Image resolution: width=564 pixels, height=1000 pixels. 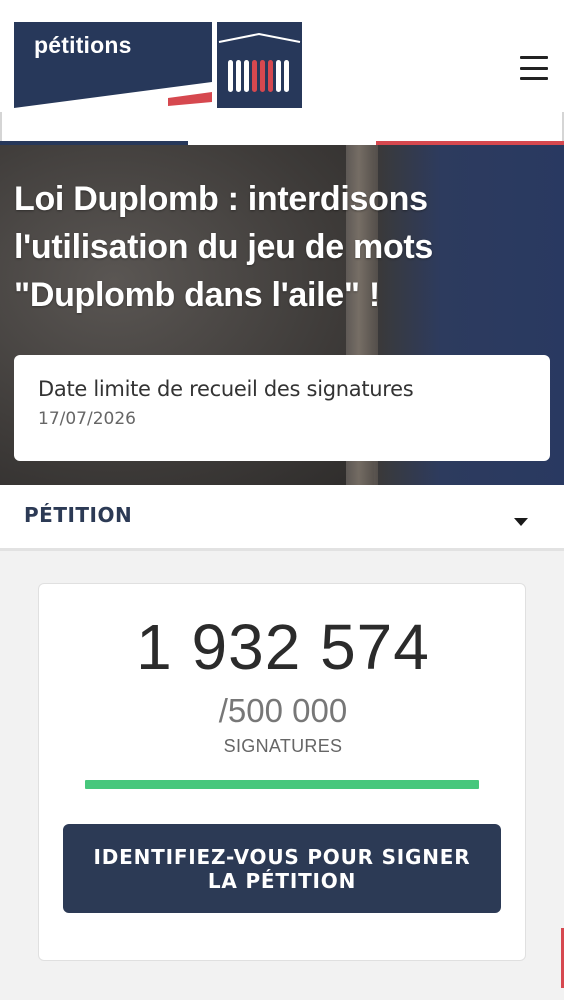 What do you see at coordinates (282, 518) in the screenshot?
I see `petition-dropdown: PÉTITION` at bounding box center [282, 518].